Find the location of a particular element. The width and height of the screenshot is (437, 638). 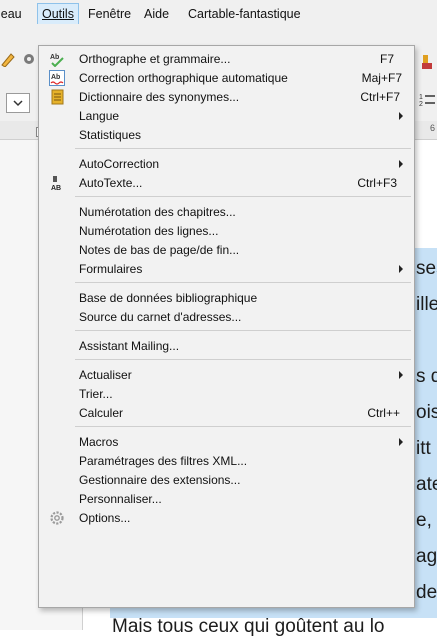

menu-item-statistiques: Statistiques is located at coordinates (226, 135).